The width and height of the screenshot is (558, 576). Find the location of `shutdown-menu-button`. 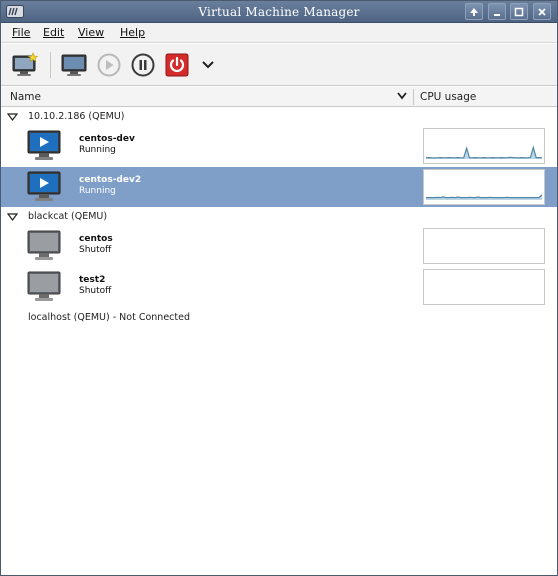

shutdown-menu-button is located at coordinates (208, 65).